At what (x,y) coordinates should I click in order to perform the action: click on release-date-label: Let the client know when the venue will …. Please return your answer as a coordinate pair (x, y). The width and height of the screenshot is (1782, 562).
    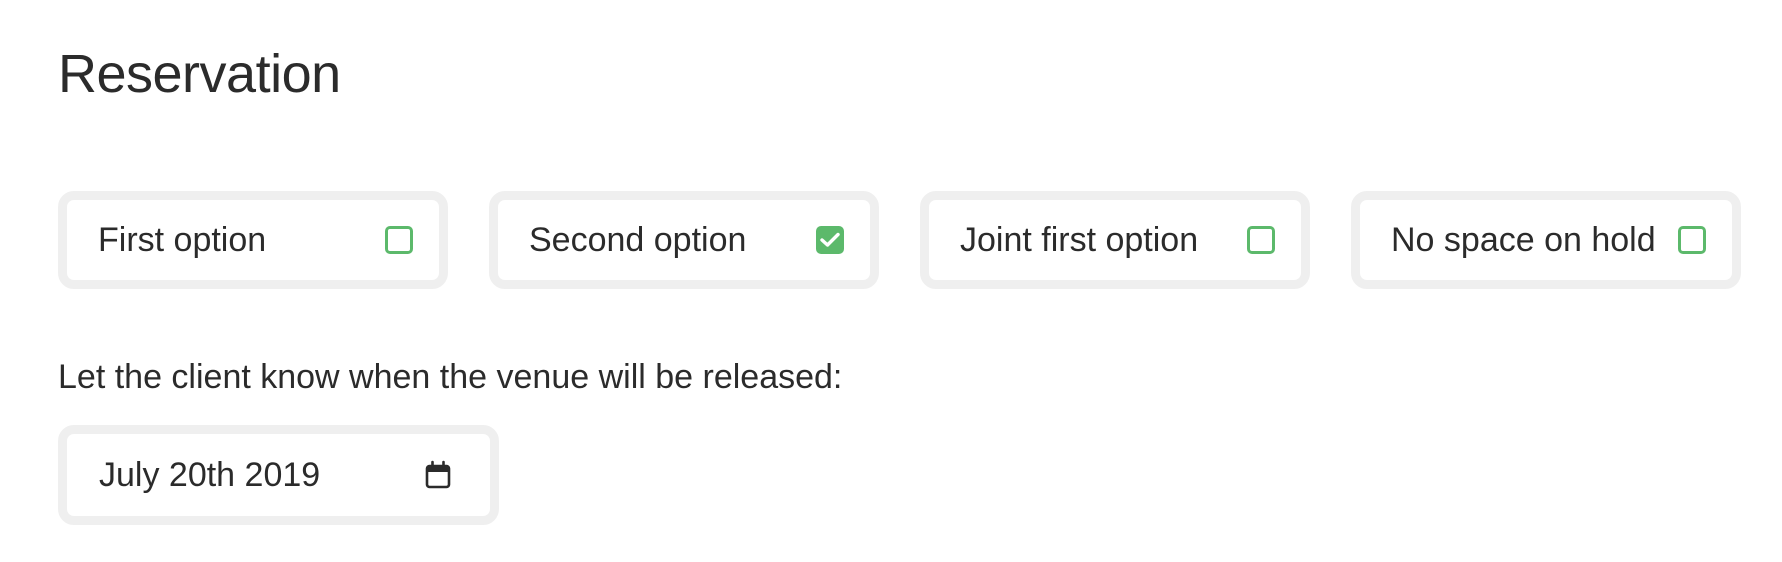
    Looking at the image, I should click on (450, 377).